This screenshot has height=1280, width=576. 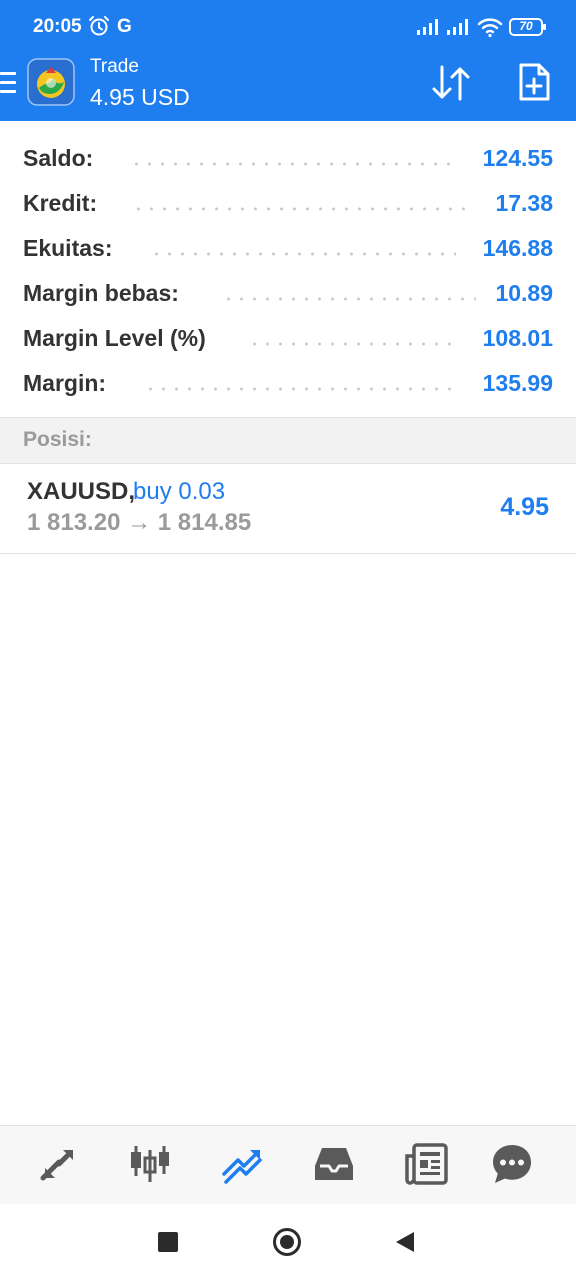 What do you see at coordinates (114, 338) in the screenshot?
I see `account-label: Margin Level (%)` at bounding box center [114, 338].